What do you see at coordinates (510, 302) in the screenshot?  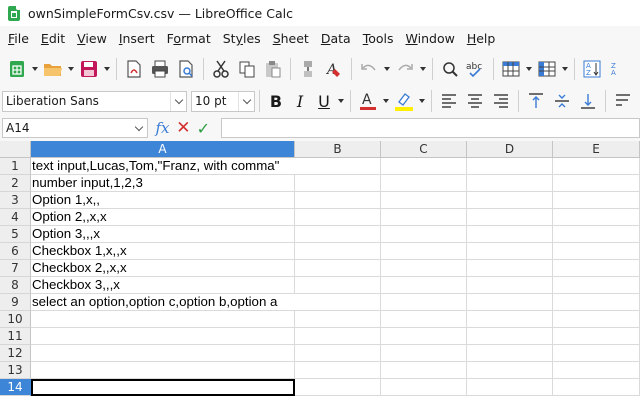 I see `cell-d9` at bounding box center [510, 302].